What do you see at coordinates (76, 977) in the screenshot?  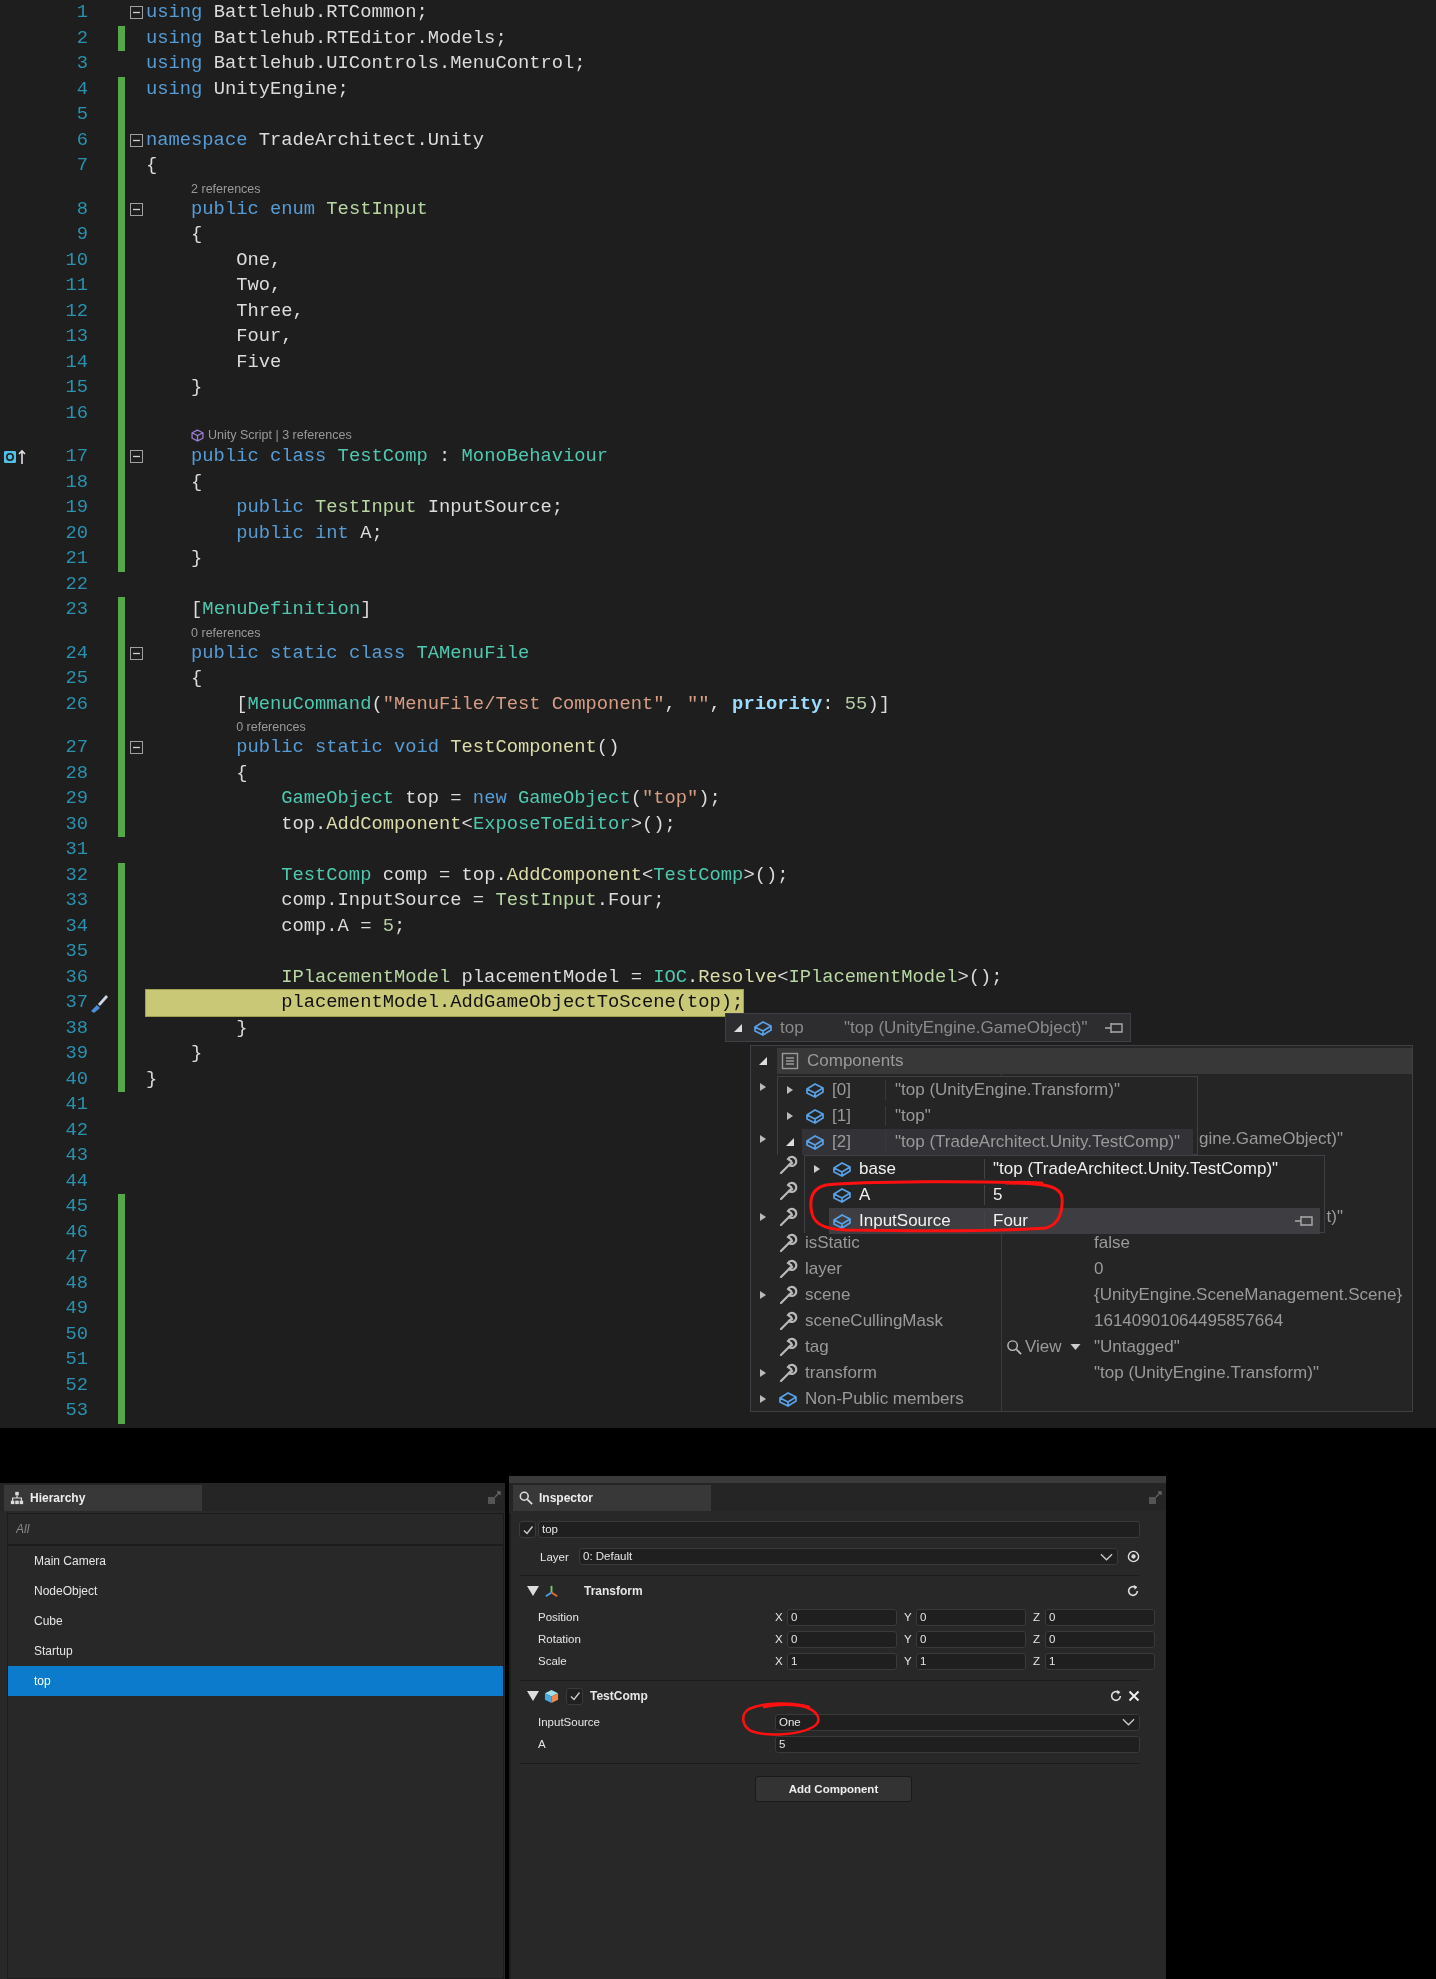 I see `line-number: 36` at bounding box center [76, 977].